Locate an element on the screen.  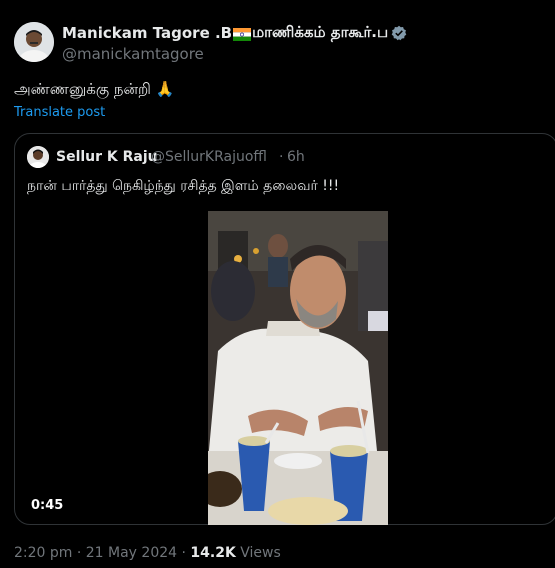
quoted-author-avatar is located at coordinates (38, 157).